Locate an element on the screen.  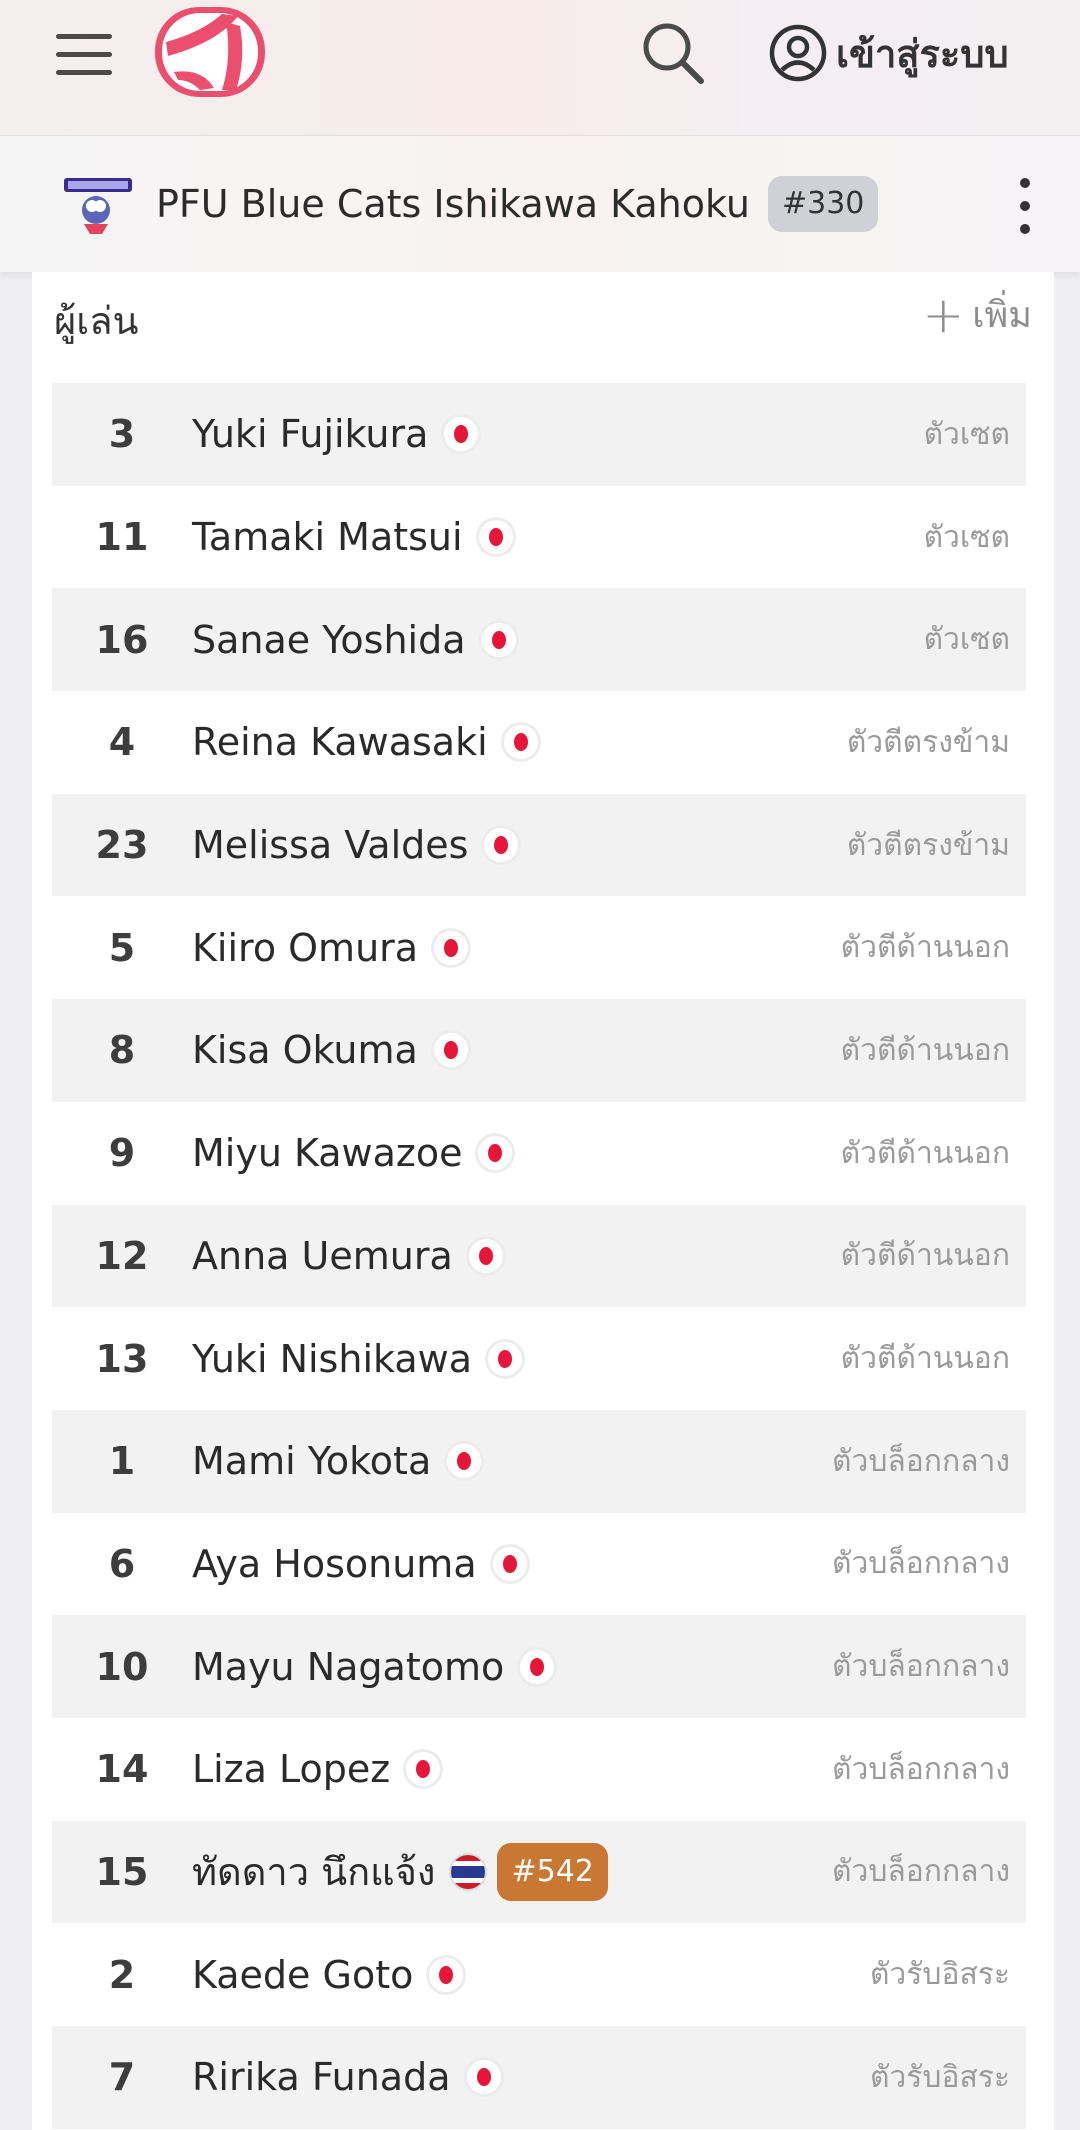
player-name-group: Yuki Fujikura is located at coordinates (335, 434).